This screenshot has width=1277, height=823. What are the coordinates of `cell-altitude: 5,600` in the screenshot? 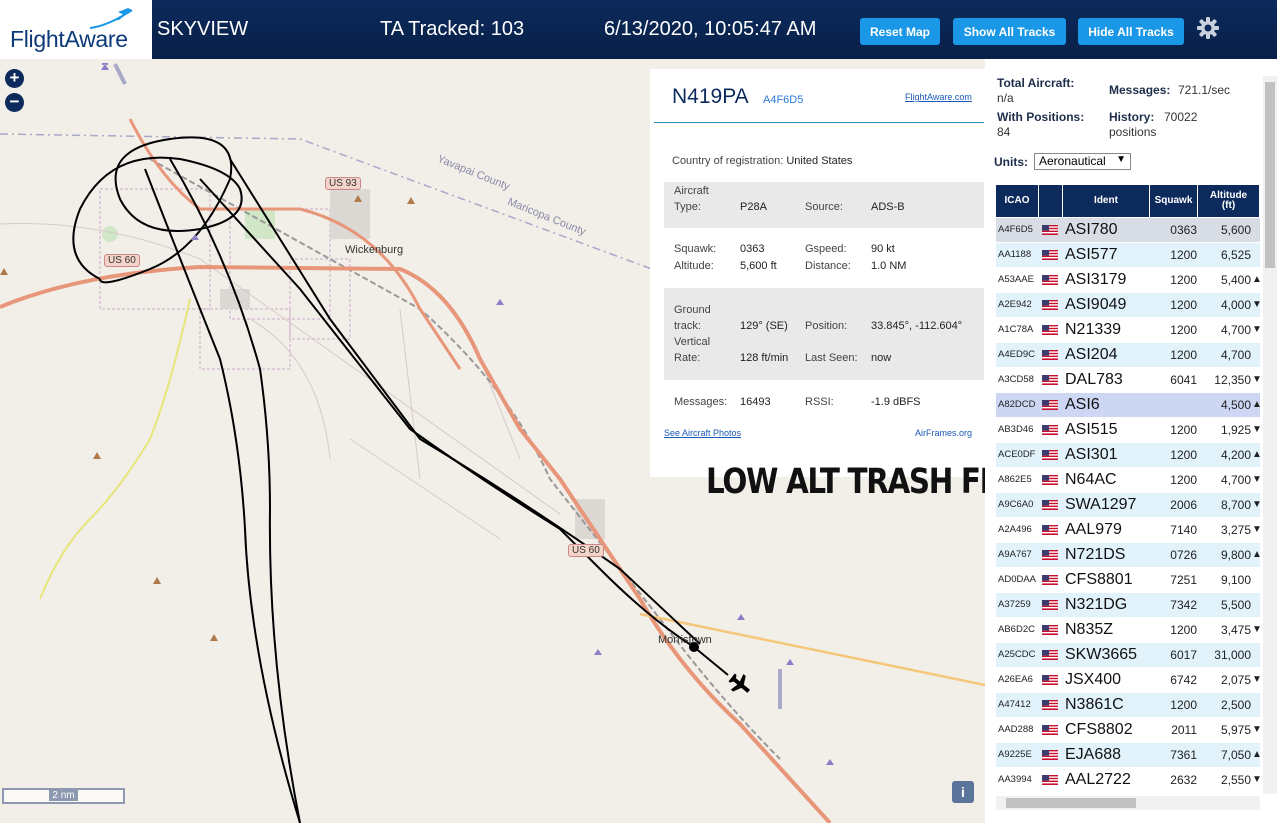 It's located at (1235, 230).